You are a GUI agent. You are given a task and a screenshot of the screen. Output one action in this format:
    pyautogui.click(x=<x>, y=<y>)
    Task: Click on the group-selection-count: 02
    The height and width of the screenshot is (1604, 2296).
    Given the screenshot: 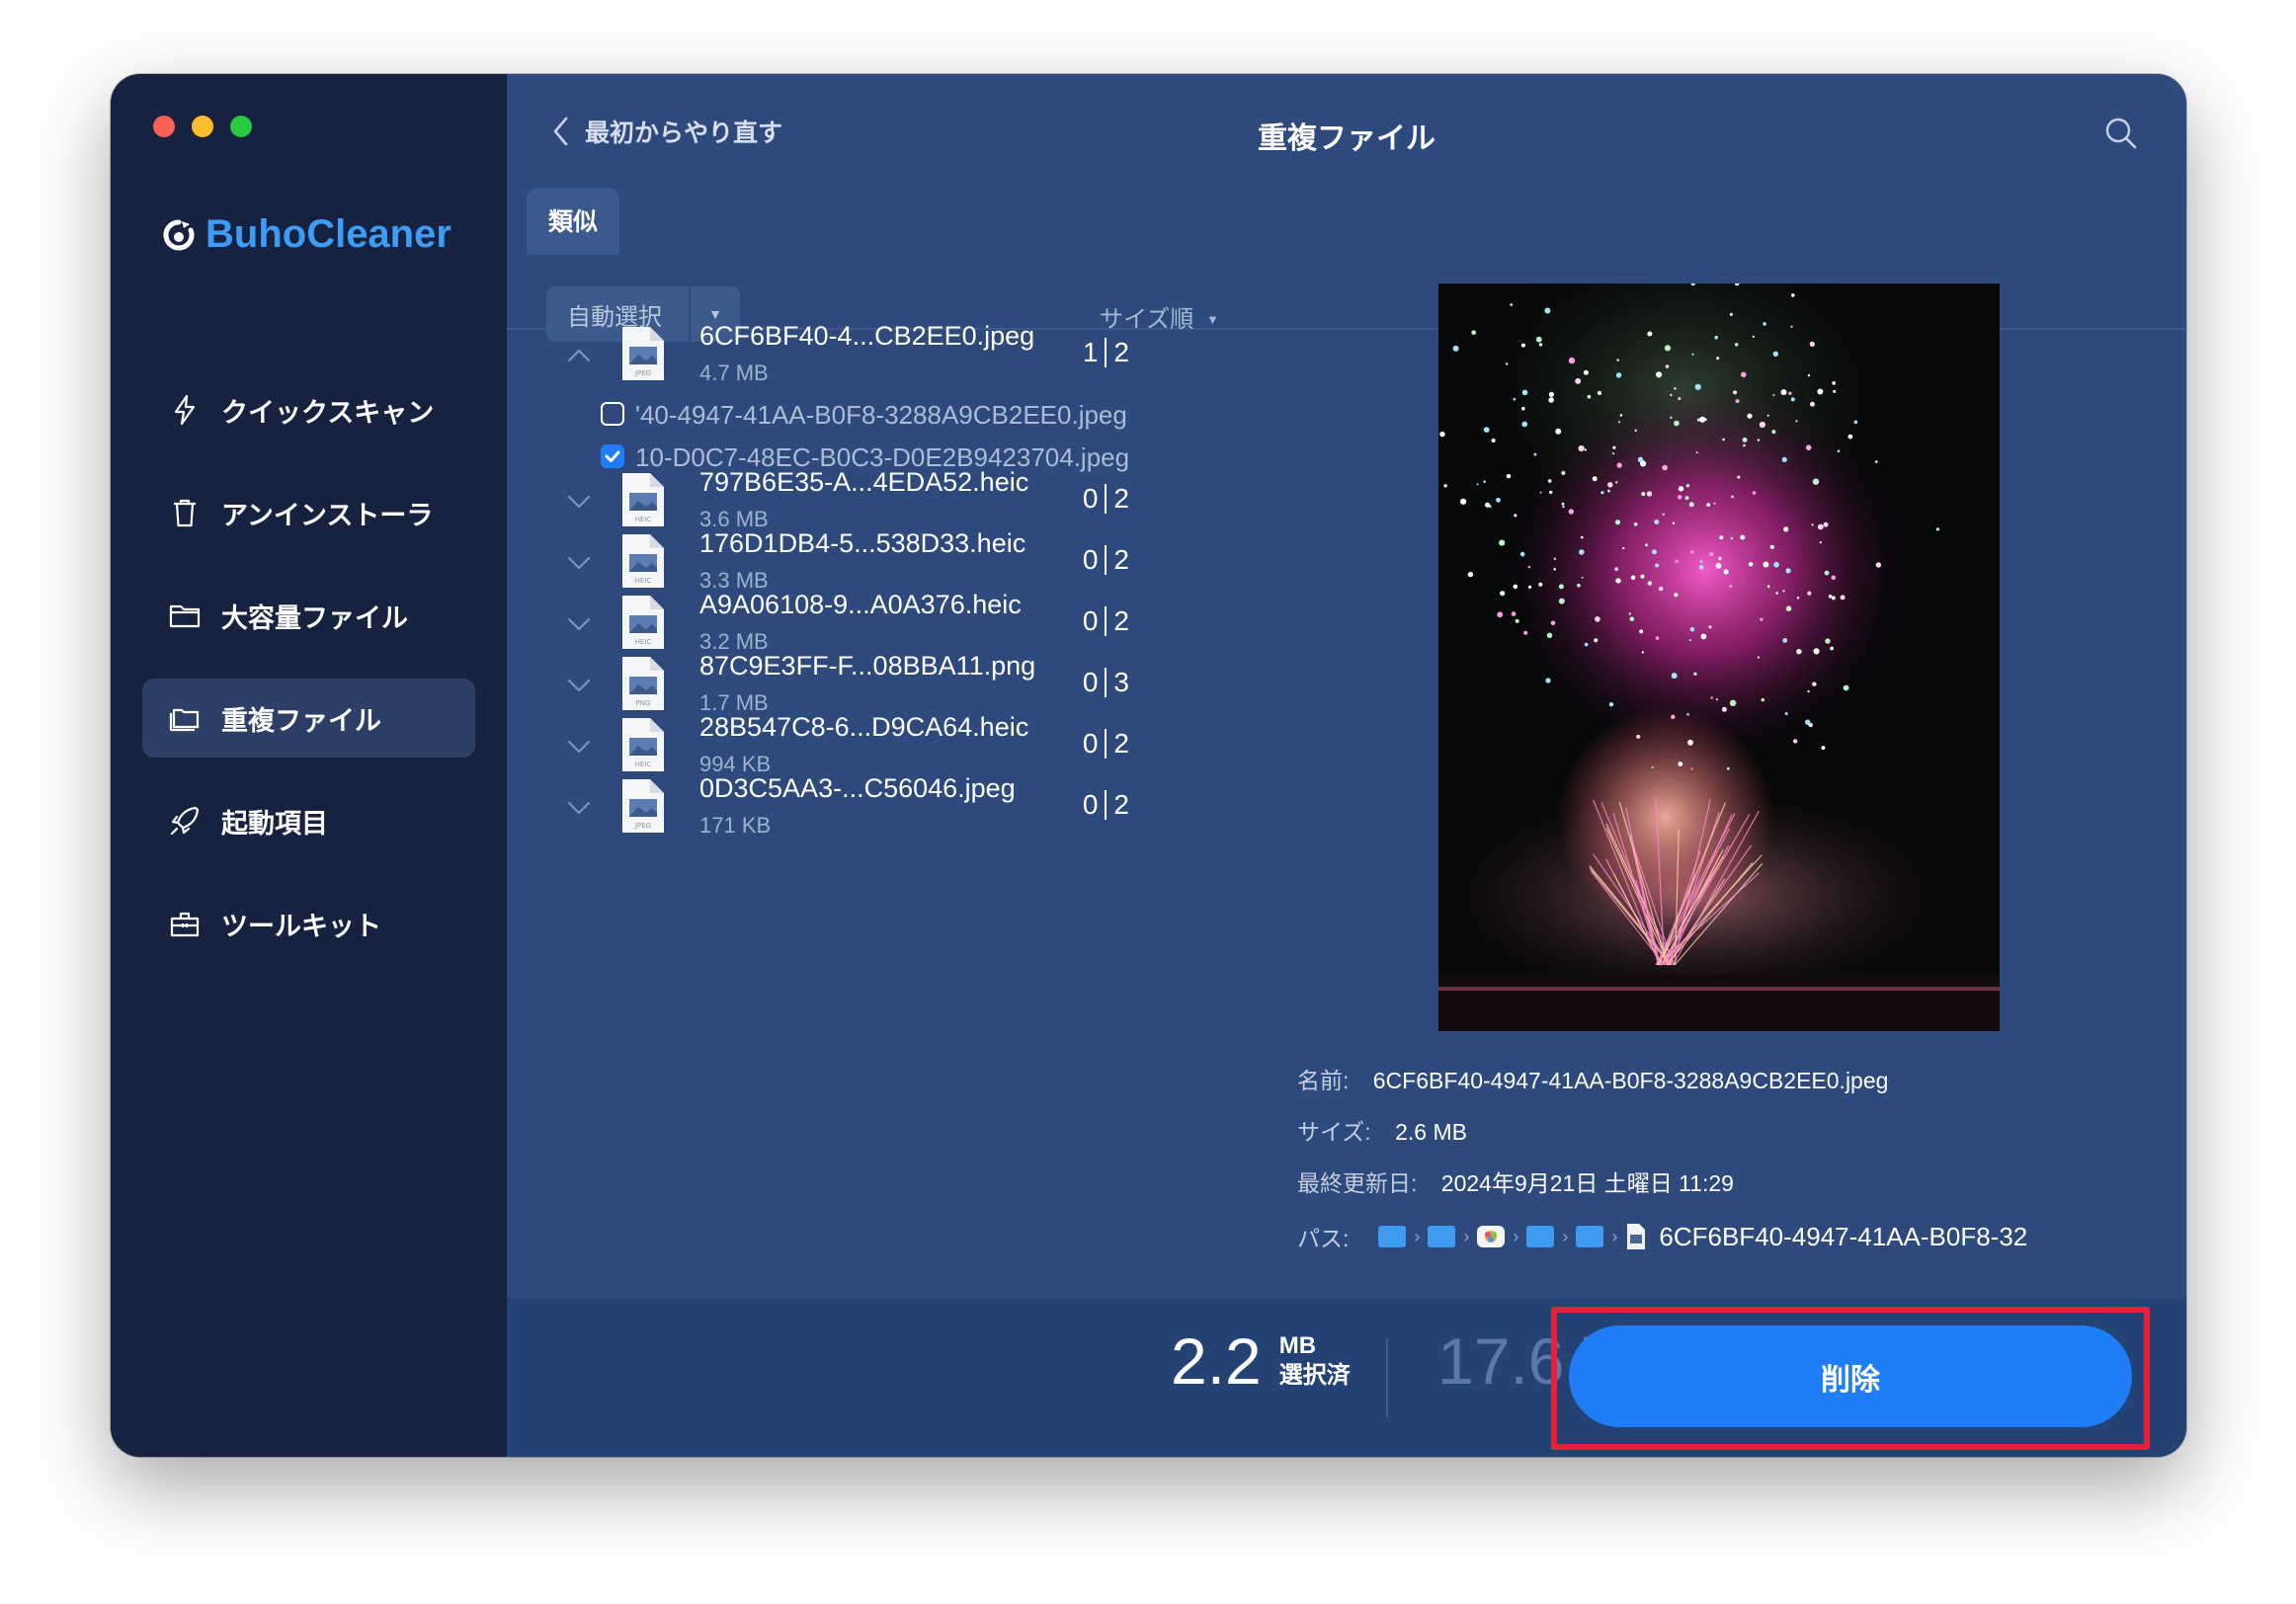 What is the action you would take?
    pyautogui.click(x=1084, y=805)
    